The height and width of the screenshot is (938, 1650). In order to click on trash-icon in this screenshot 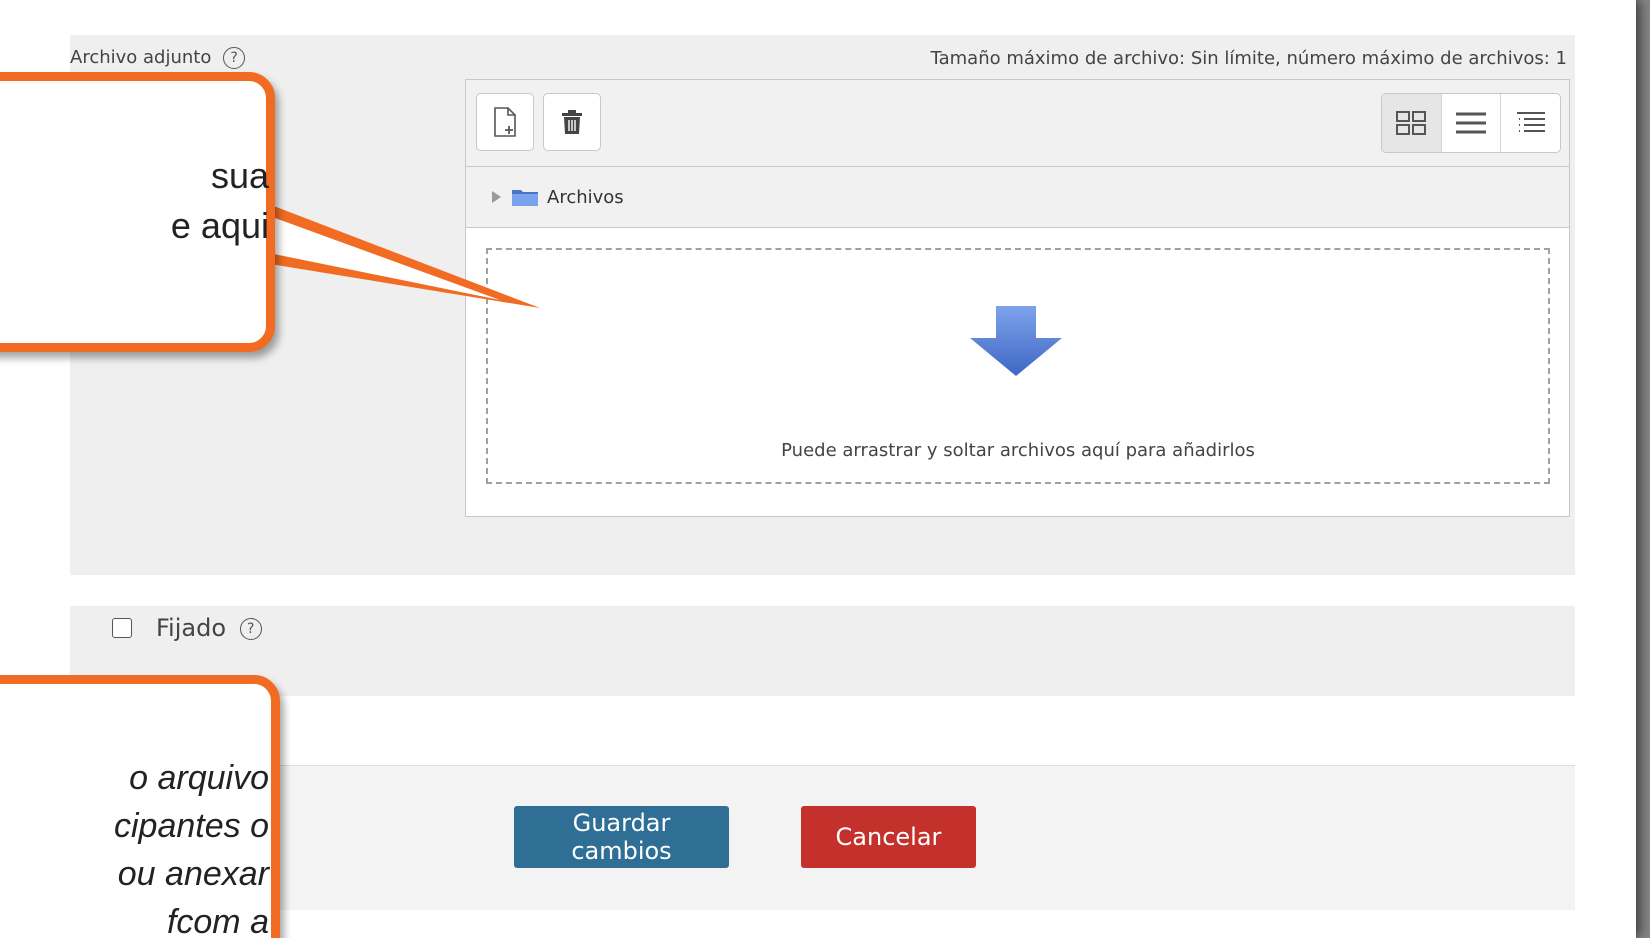, I will do `click(572, 122)`.